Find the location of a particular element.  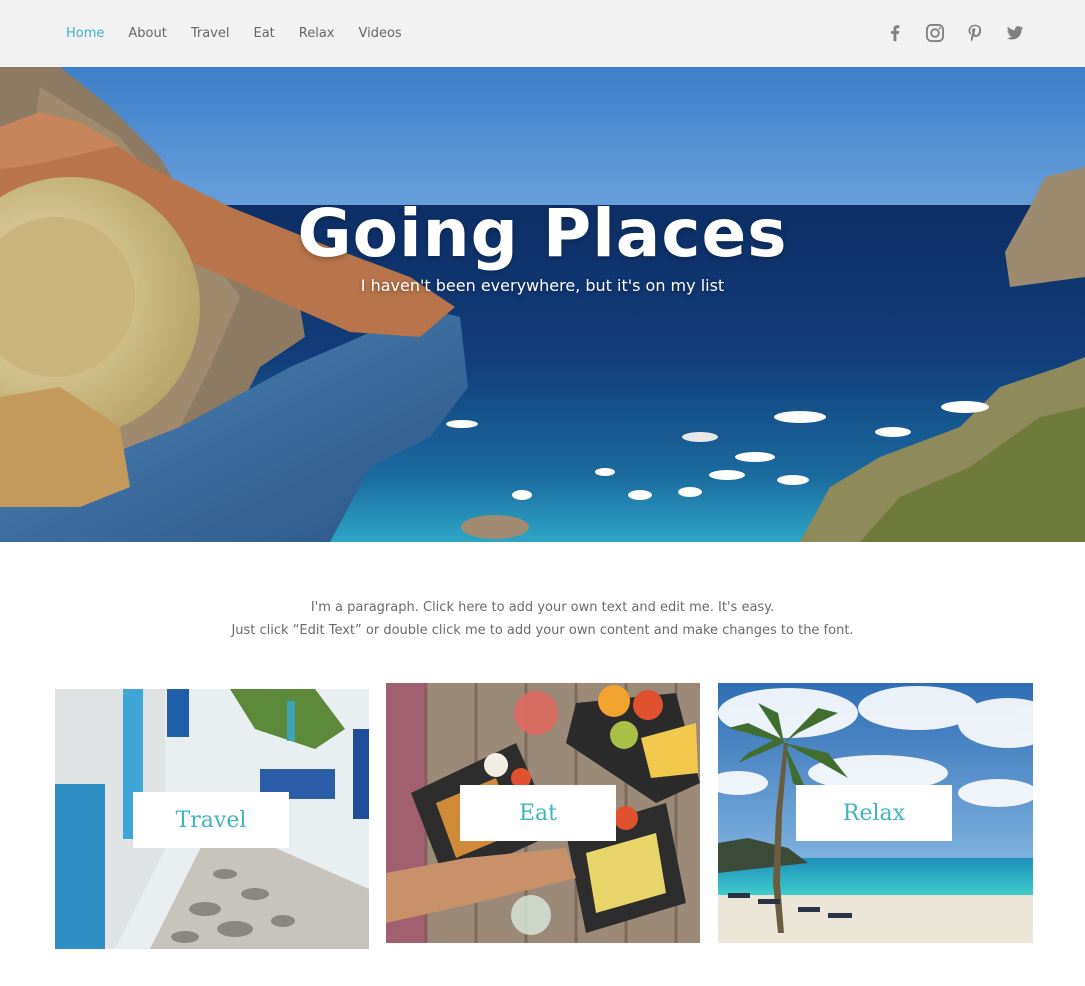

site-header: Home About Travel Eat Relax Videos is located at coordinates (542, 33).